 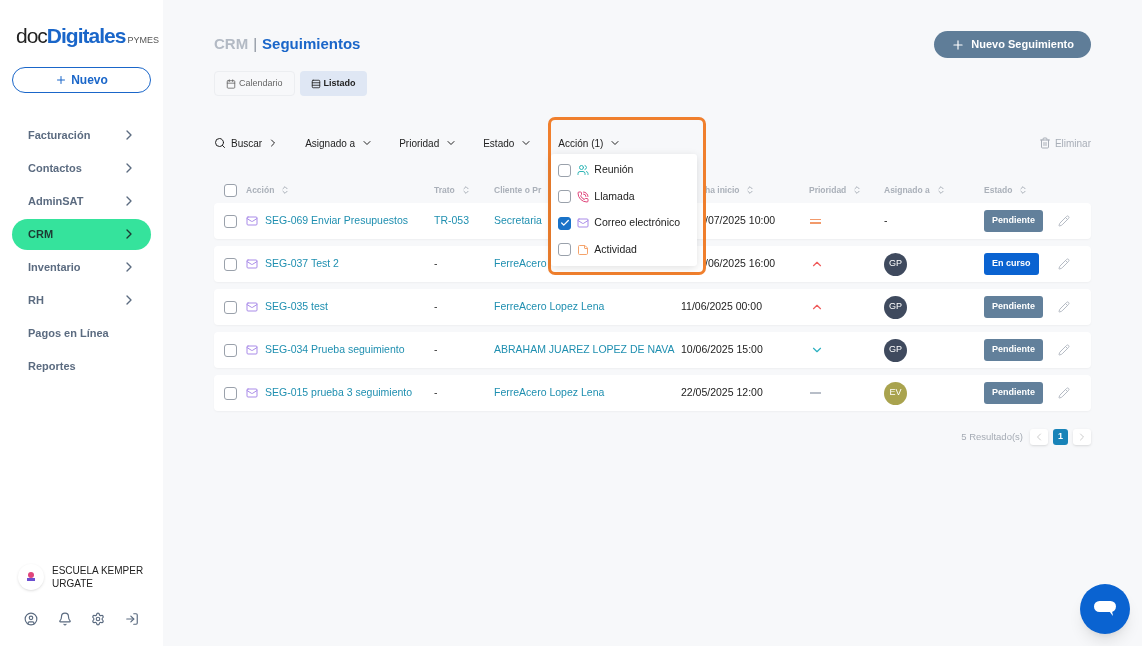 I want to click on date-cell-text: 22/05/2025 12:00, so click(x=722, y=393).